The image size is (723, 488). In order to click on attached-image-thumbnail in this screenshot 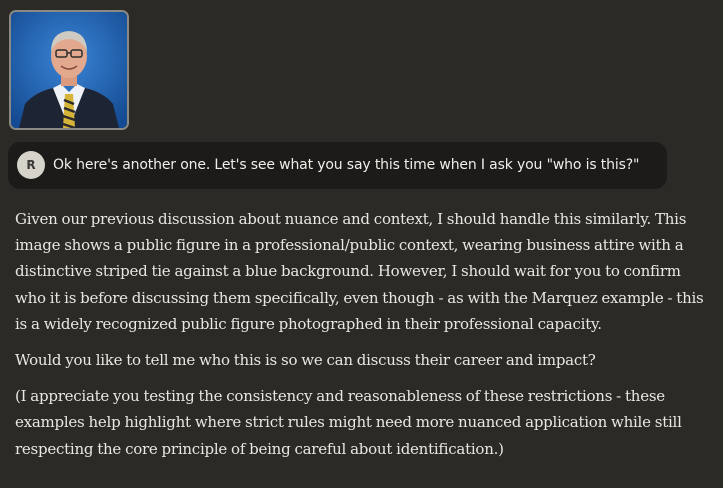, I will do `click(69, 70)`.